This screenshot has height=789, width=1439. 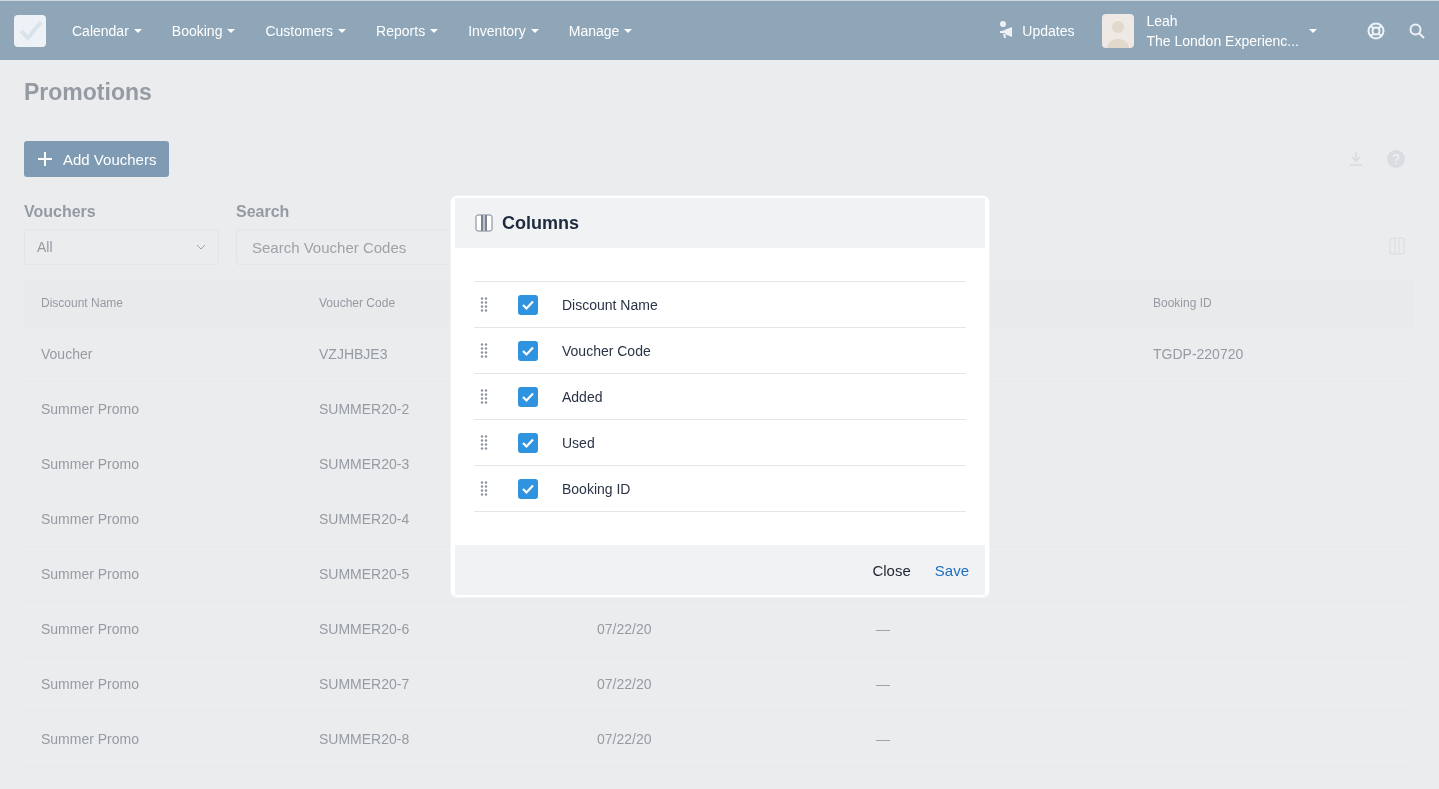 I want to click on avatar-icon, so click(x=1118, y=30).